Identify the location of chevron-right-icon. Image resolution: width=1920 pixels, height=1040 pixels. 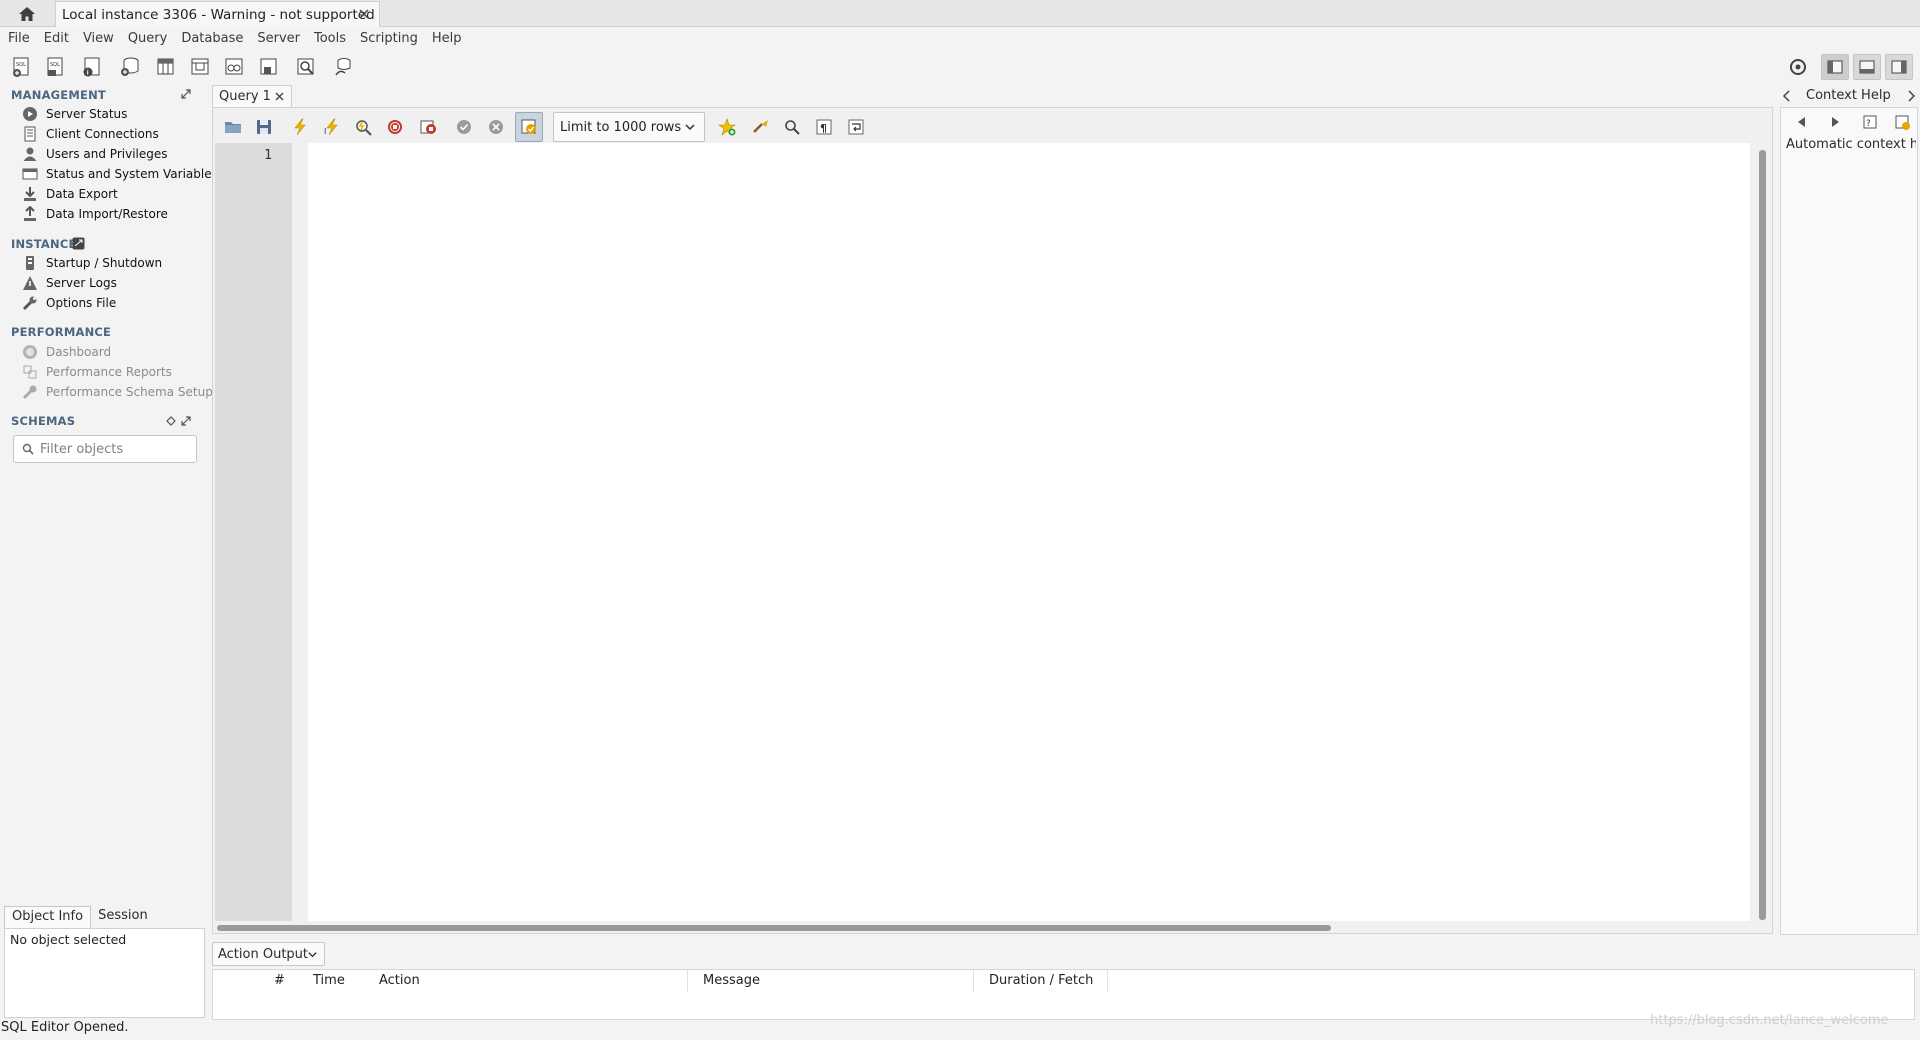
(1911, 96).